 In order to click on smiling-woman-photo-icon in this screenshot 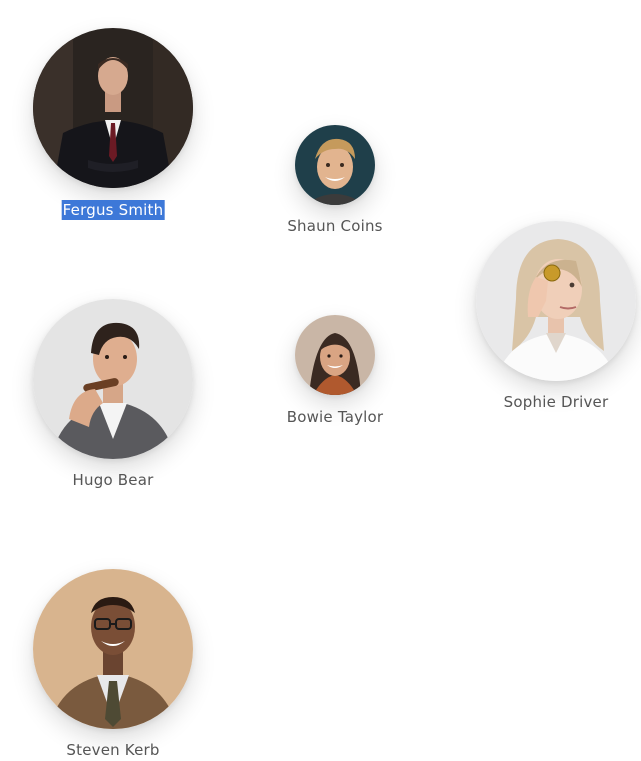, I will do `click(335, 355)`.